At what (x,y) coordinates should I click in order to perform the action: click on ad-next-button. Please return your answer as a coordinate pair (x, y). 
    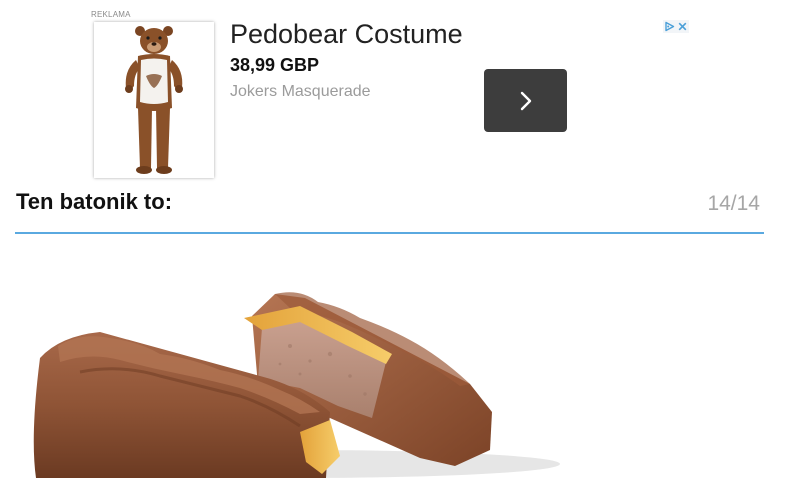
    Looking at the image, I should click on (525, 100).